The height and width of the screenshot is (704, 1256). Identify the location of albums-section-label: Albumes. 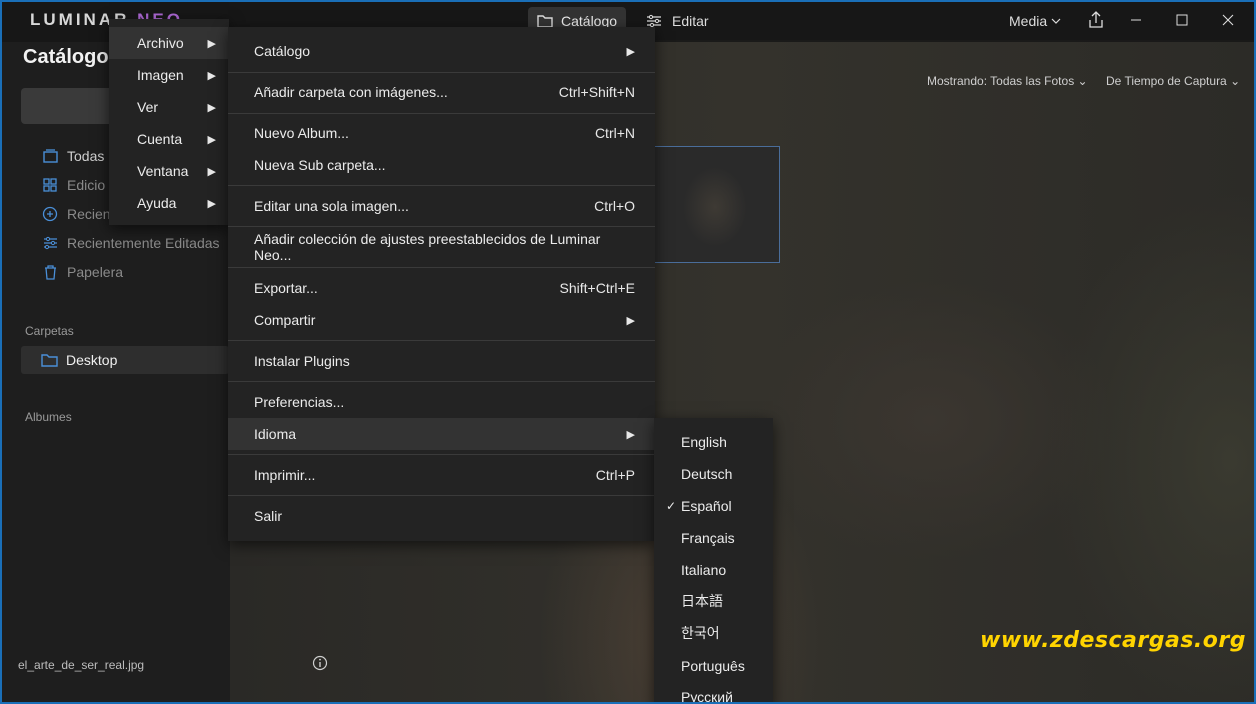
(48, 417).